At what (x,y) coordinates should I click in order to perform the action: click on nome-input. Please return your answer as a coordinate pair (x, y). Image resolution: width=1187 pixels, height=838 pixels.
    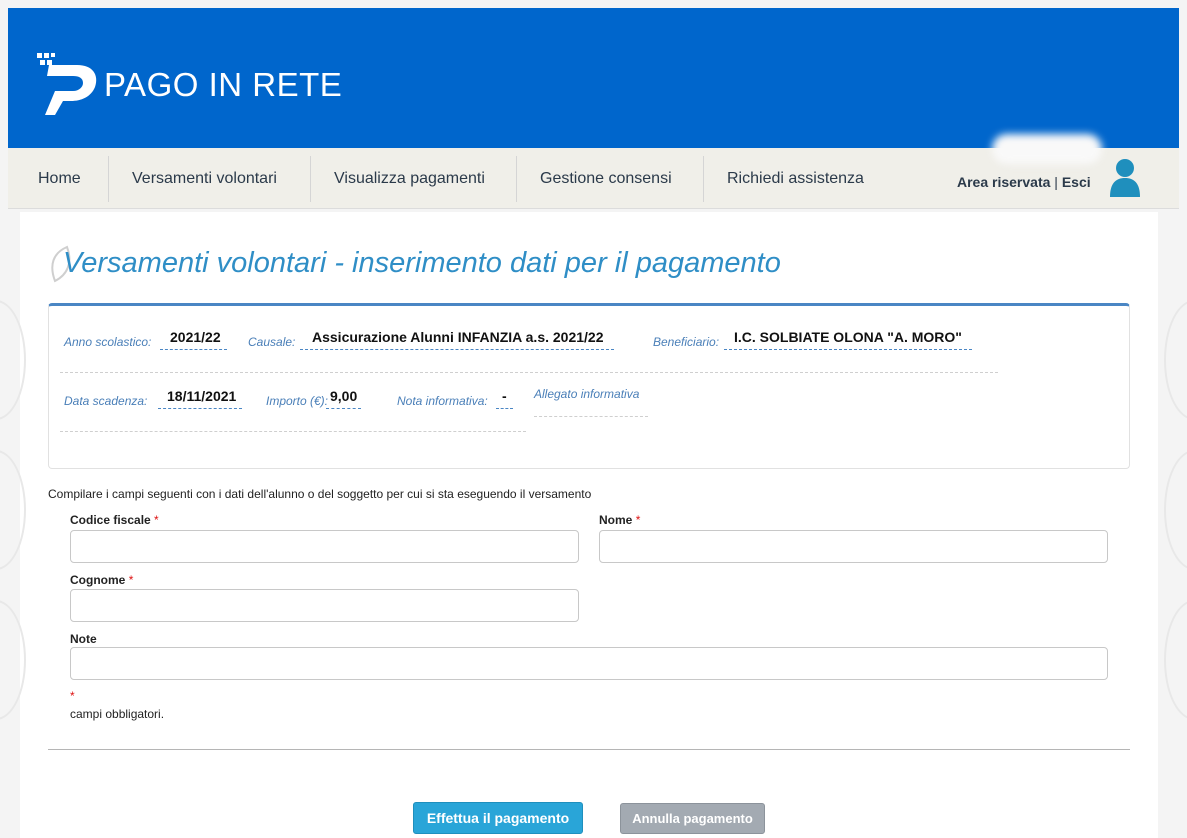
    Looking at the image, I should click on (853, 546).